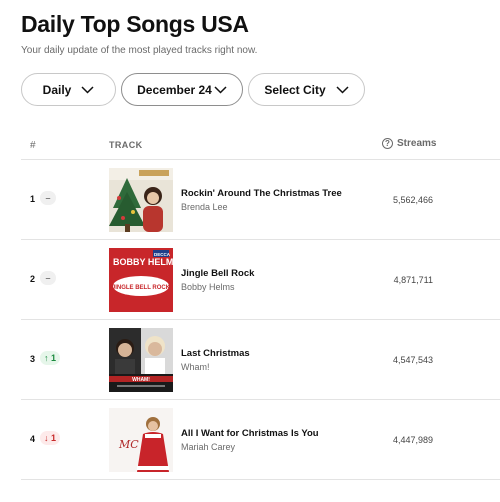  I want to click on rank-number: 2, so click(33, 279).